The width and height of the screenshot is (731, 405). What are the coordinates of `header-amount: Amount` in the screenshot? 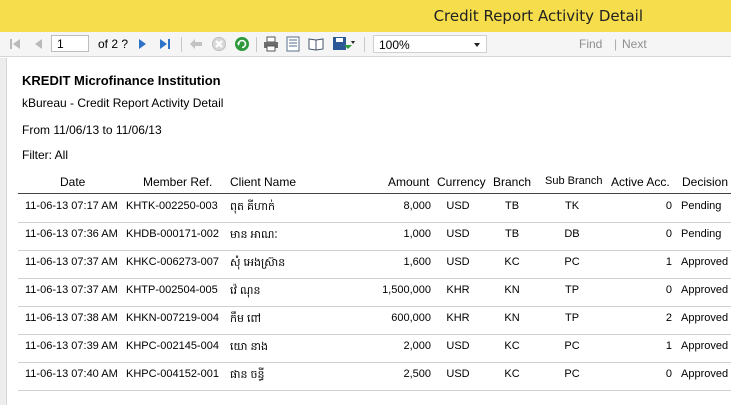 It's located at (409, 182).